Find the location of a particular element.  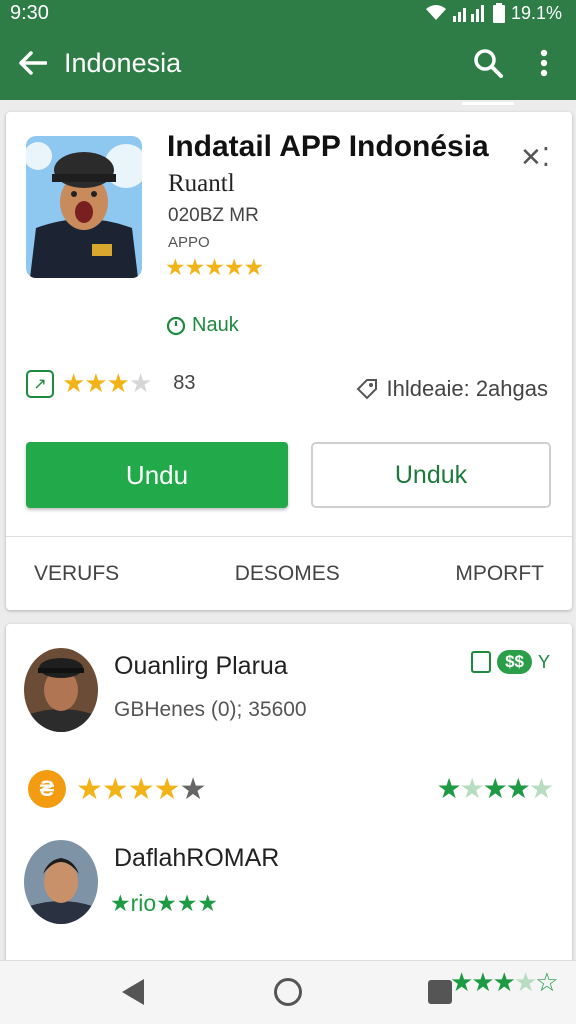

app-bar-title: Indonesia is located at coordinates (123, 62).